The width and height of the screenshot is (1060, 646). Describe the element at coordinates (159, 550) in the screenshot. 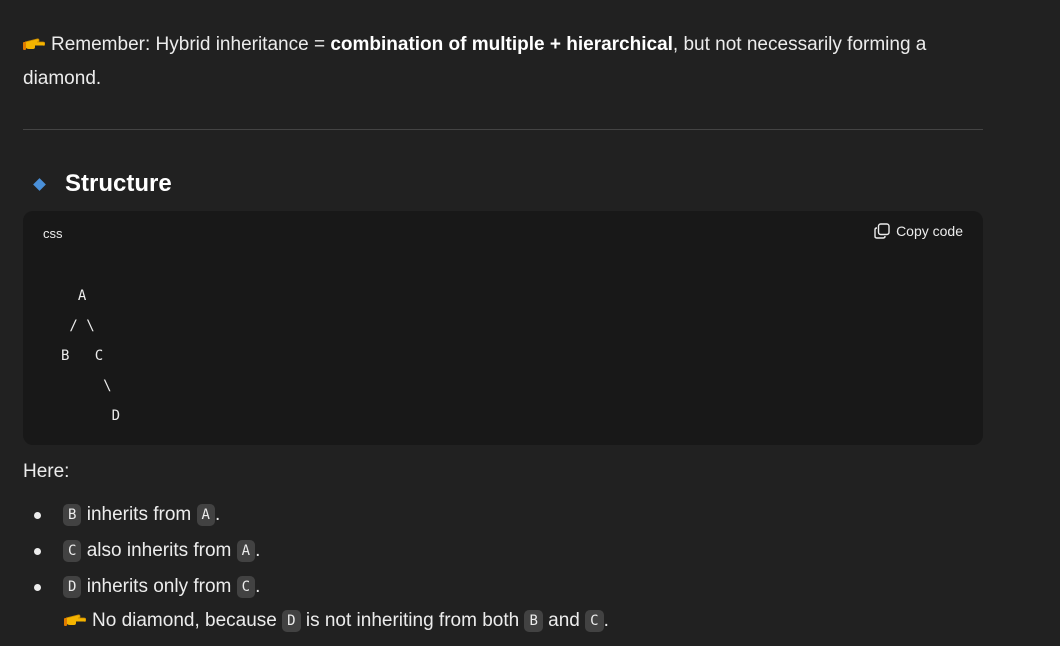

I see `list-item-text: also inherits from` at that location.